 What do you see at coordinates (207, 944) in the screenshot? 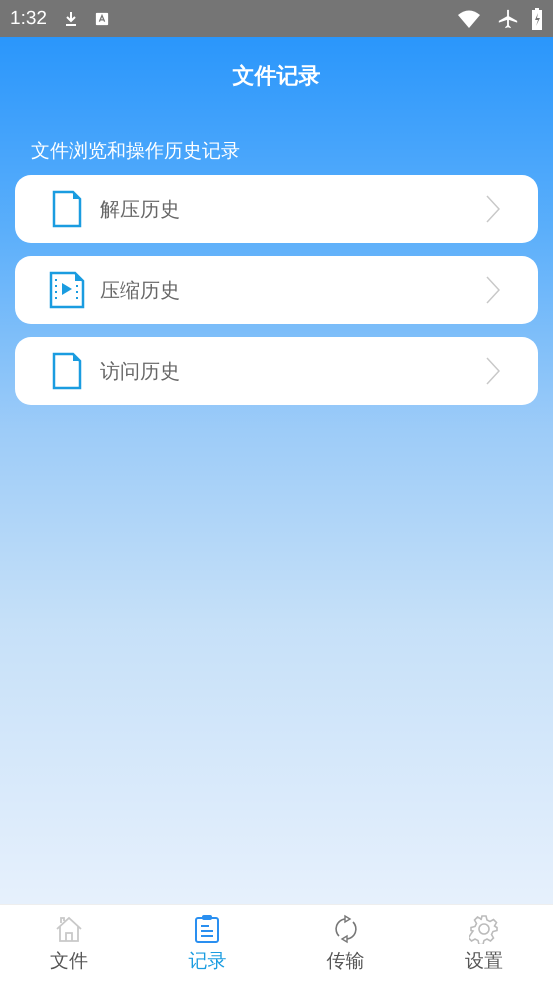
I see `nav-tab: 记录` at bounding box center [207, 944].